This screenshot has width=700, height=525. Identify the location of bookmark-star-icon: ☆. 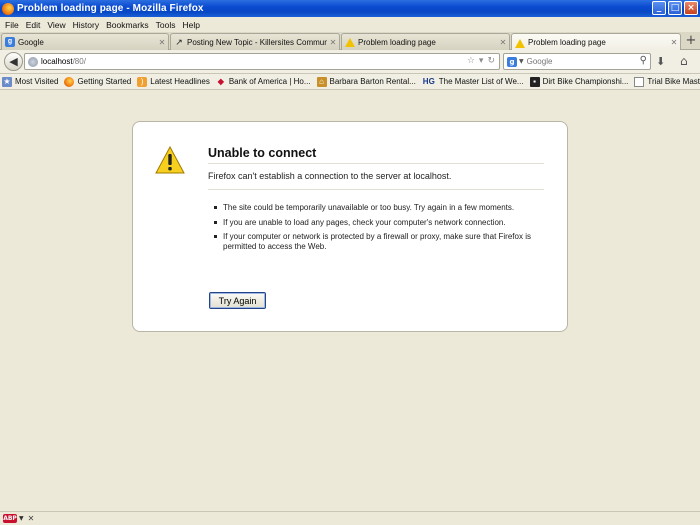
(471, 61).